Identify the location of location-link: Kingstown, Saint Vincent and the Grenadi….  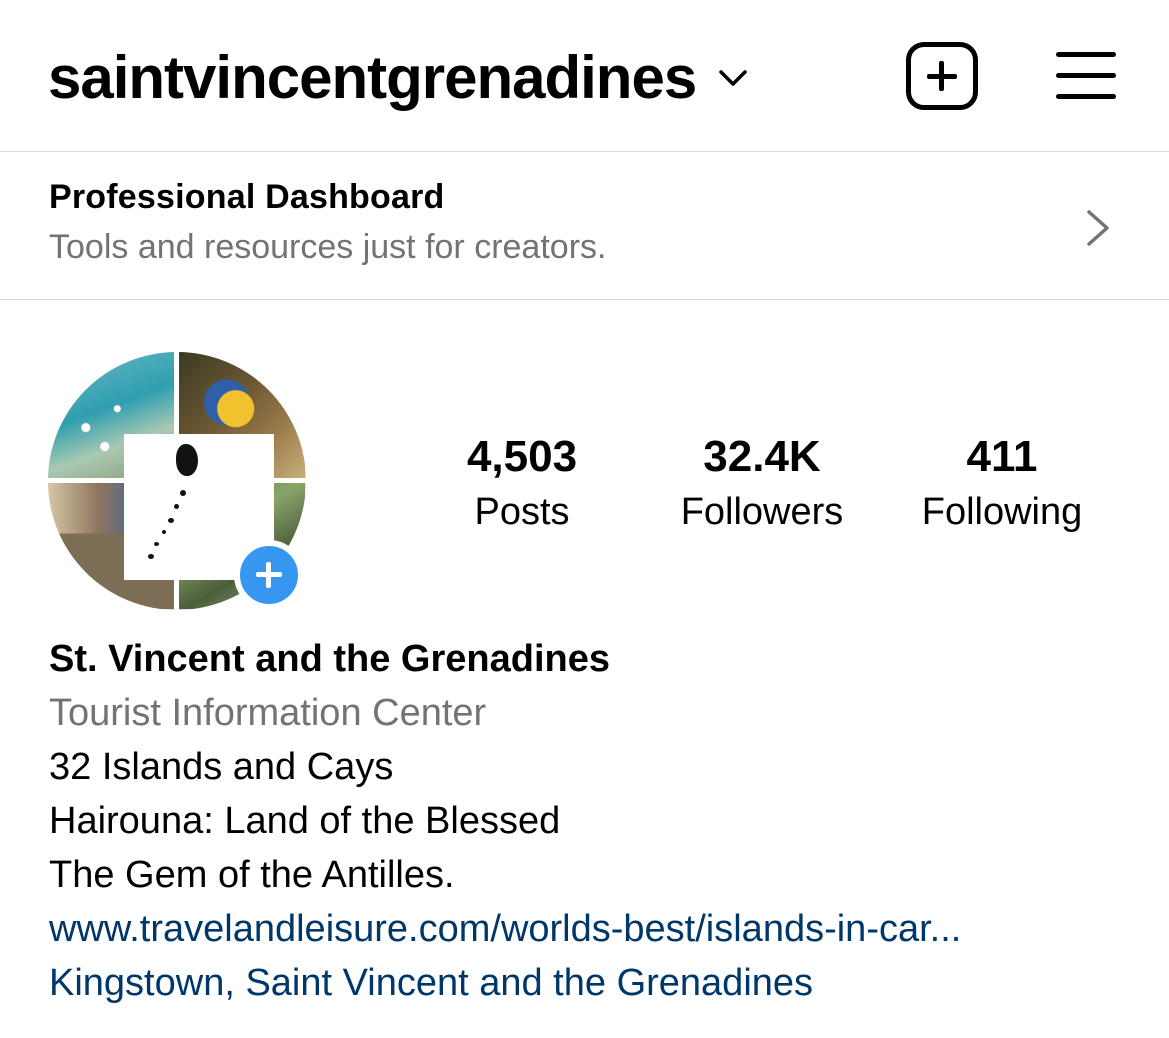
(599, 983).